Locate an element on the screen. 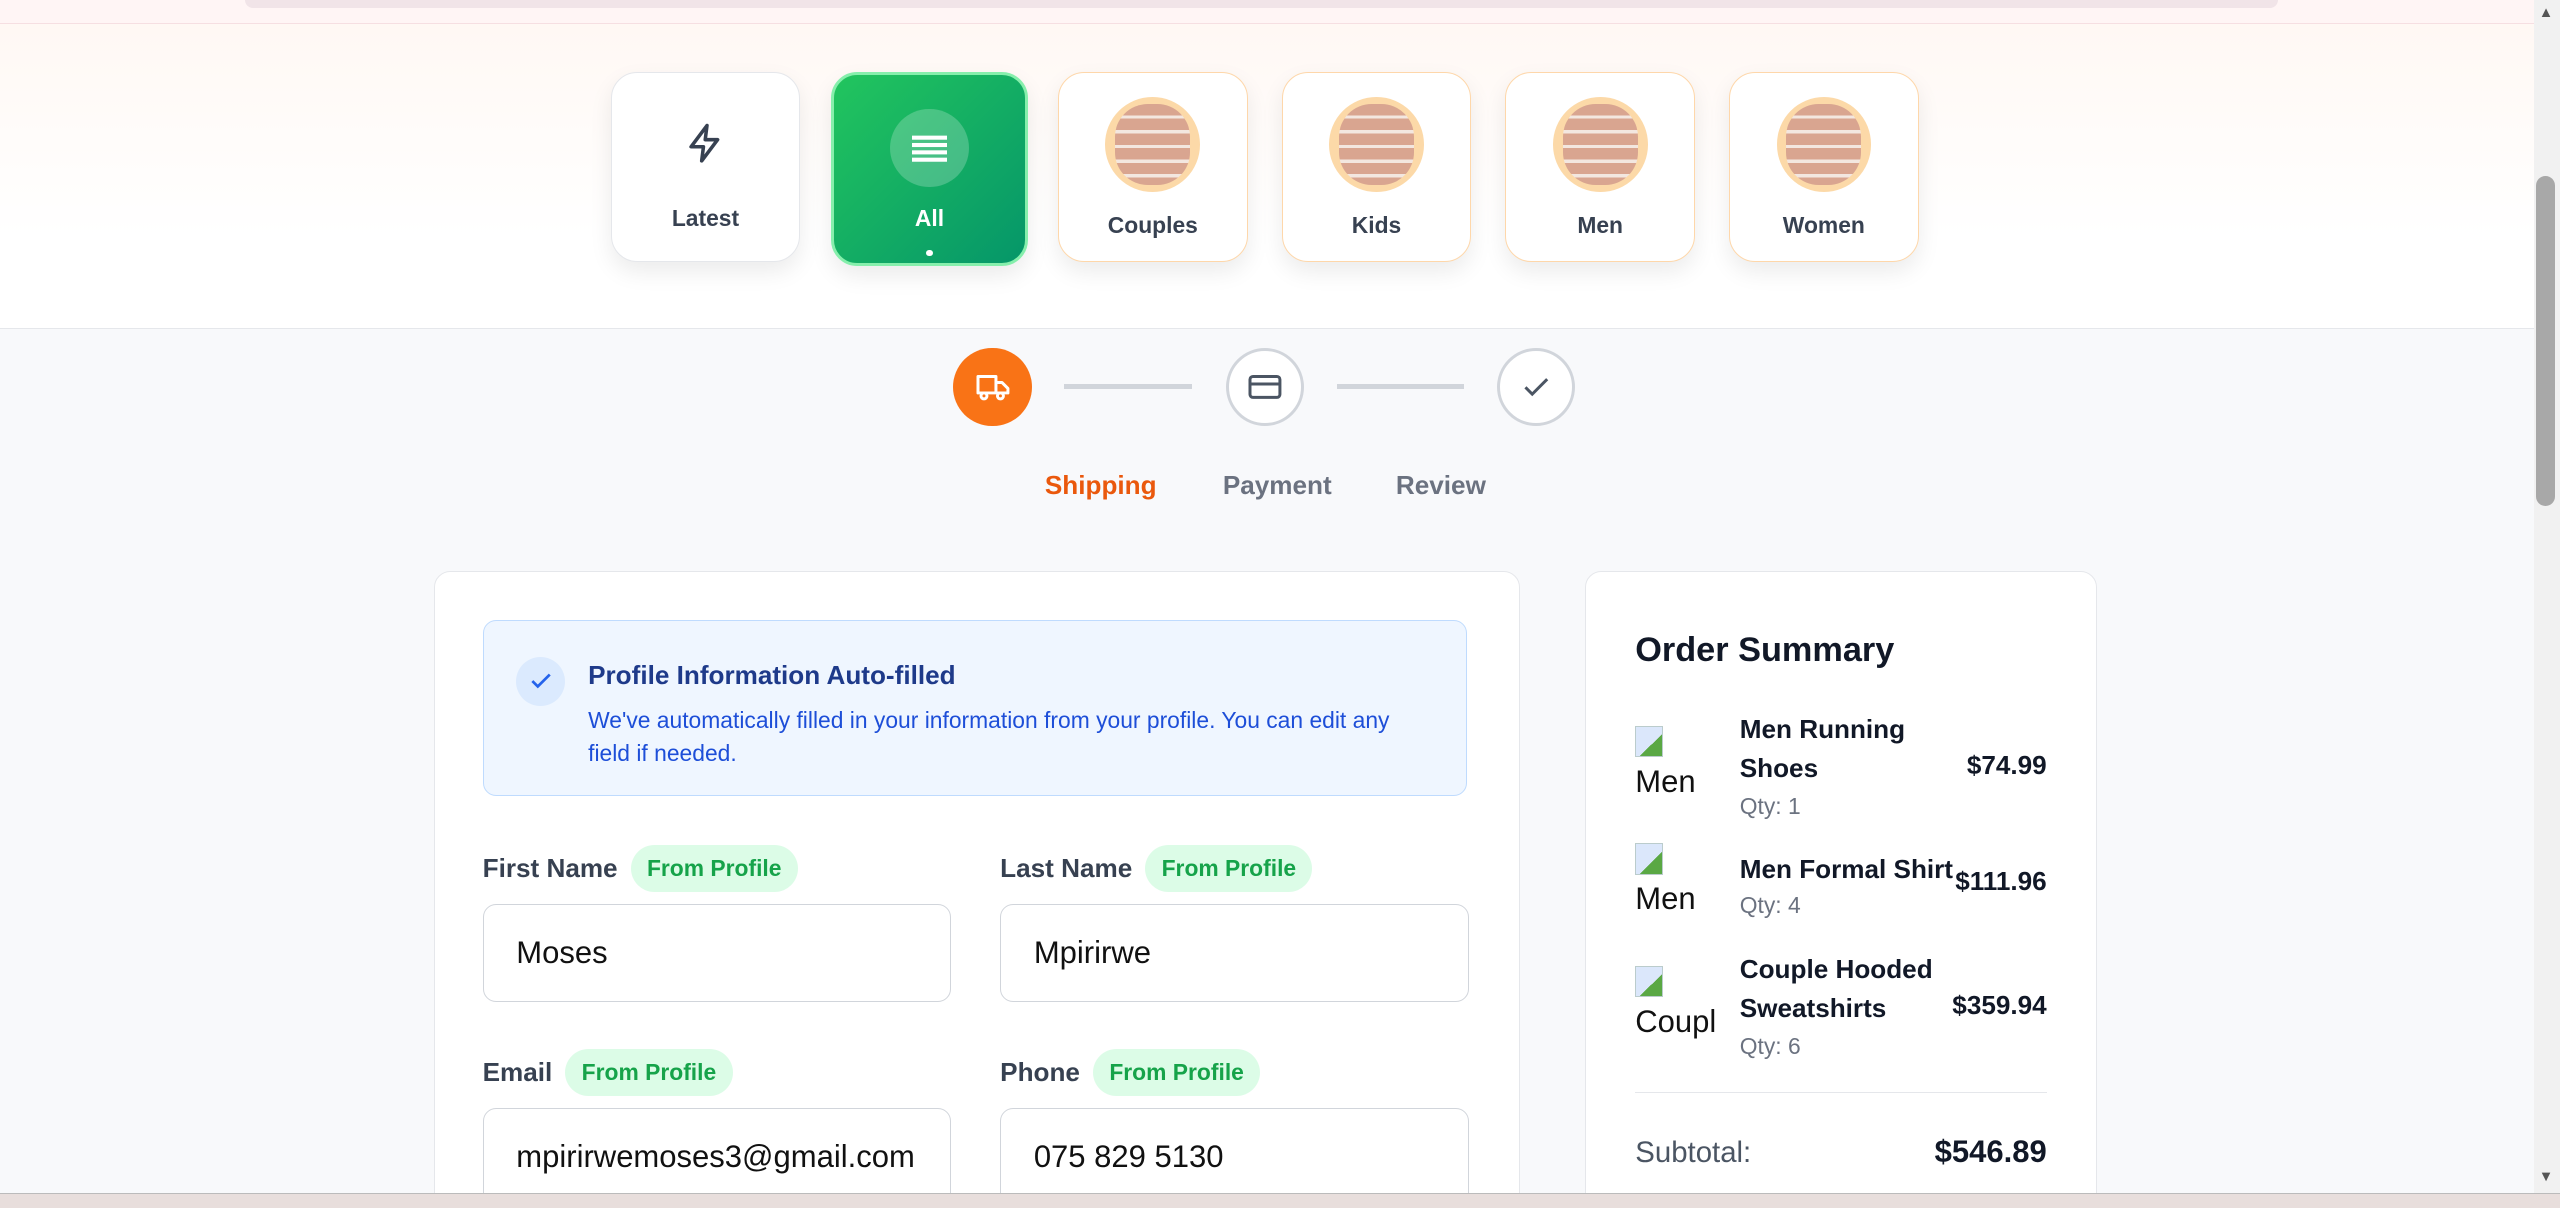  step-review is located at coordinates (1536, 387).